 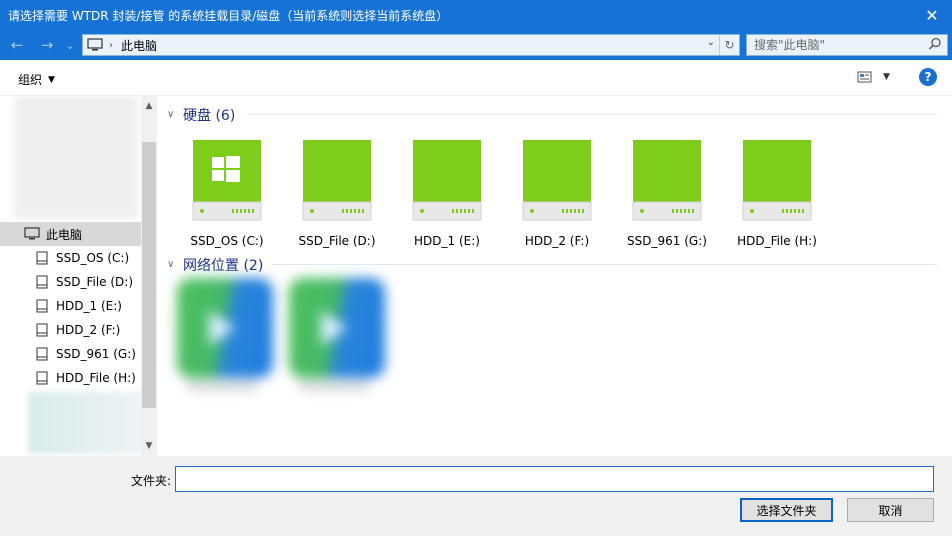 What do you see at coordinates (139, 45) in the screenshot?
I see `breadcrumb-this-pc: 此电脑` at bounding box center [139, 45].